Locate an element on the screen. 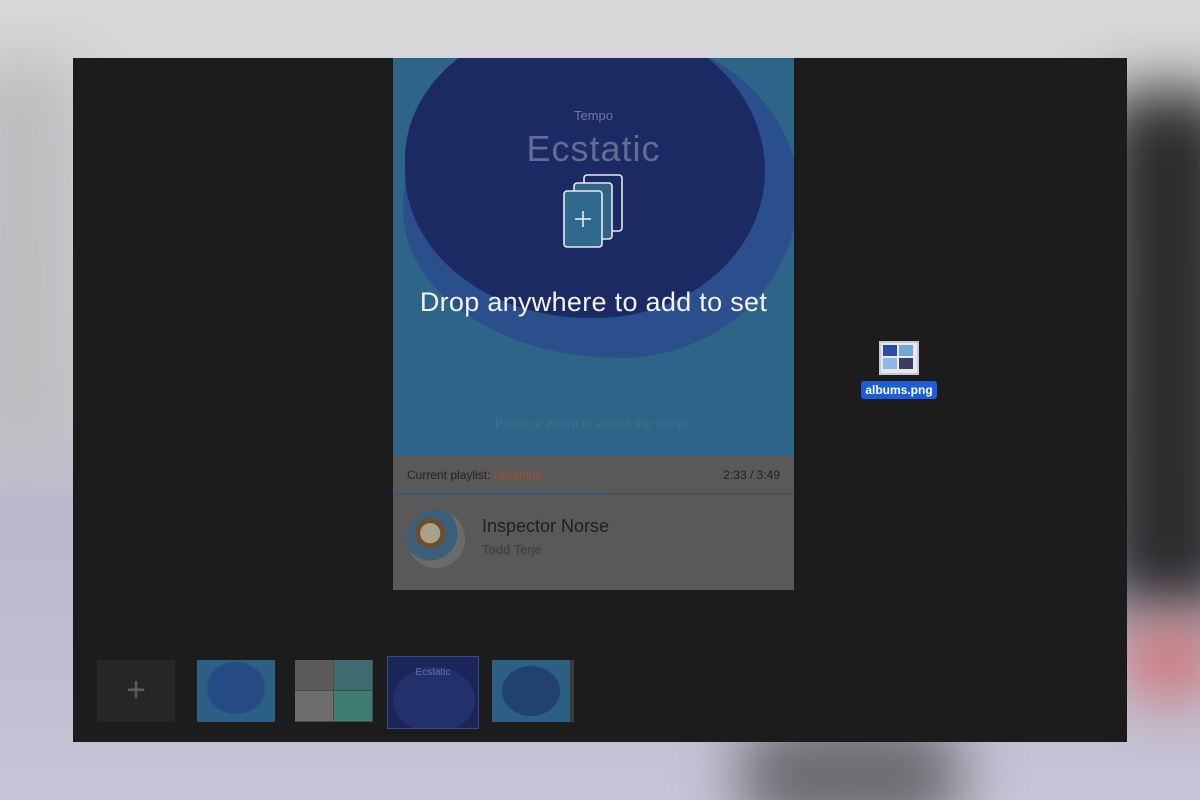 The image size is (1200, 800). album-art is located at coordinates (436, 539).